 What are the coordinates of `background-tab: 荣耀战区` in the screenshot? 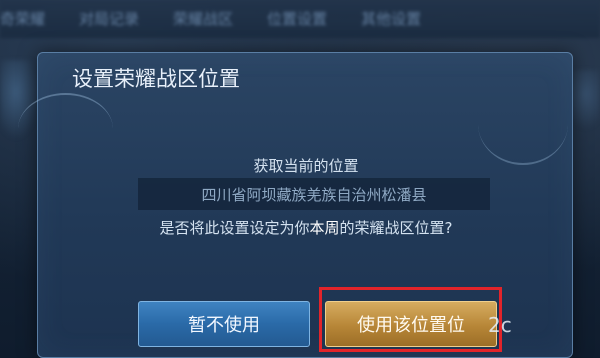 It's located at (203, 19).